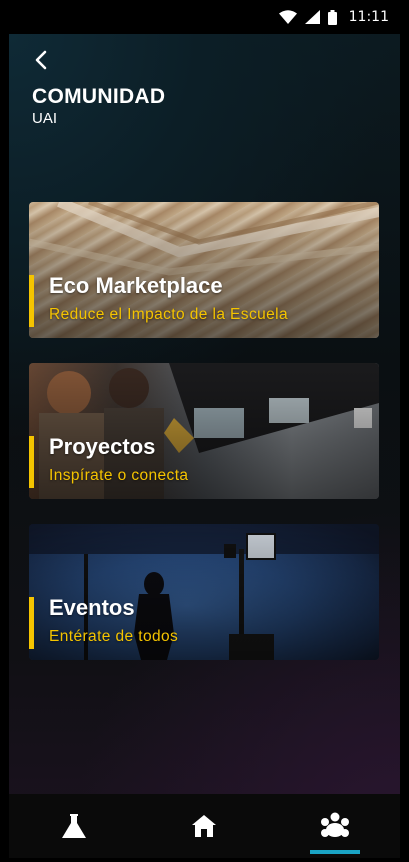 Image resolution: width=409 pixels, height=862 pixels. I want to click on community-icon, so click(334, 824).